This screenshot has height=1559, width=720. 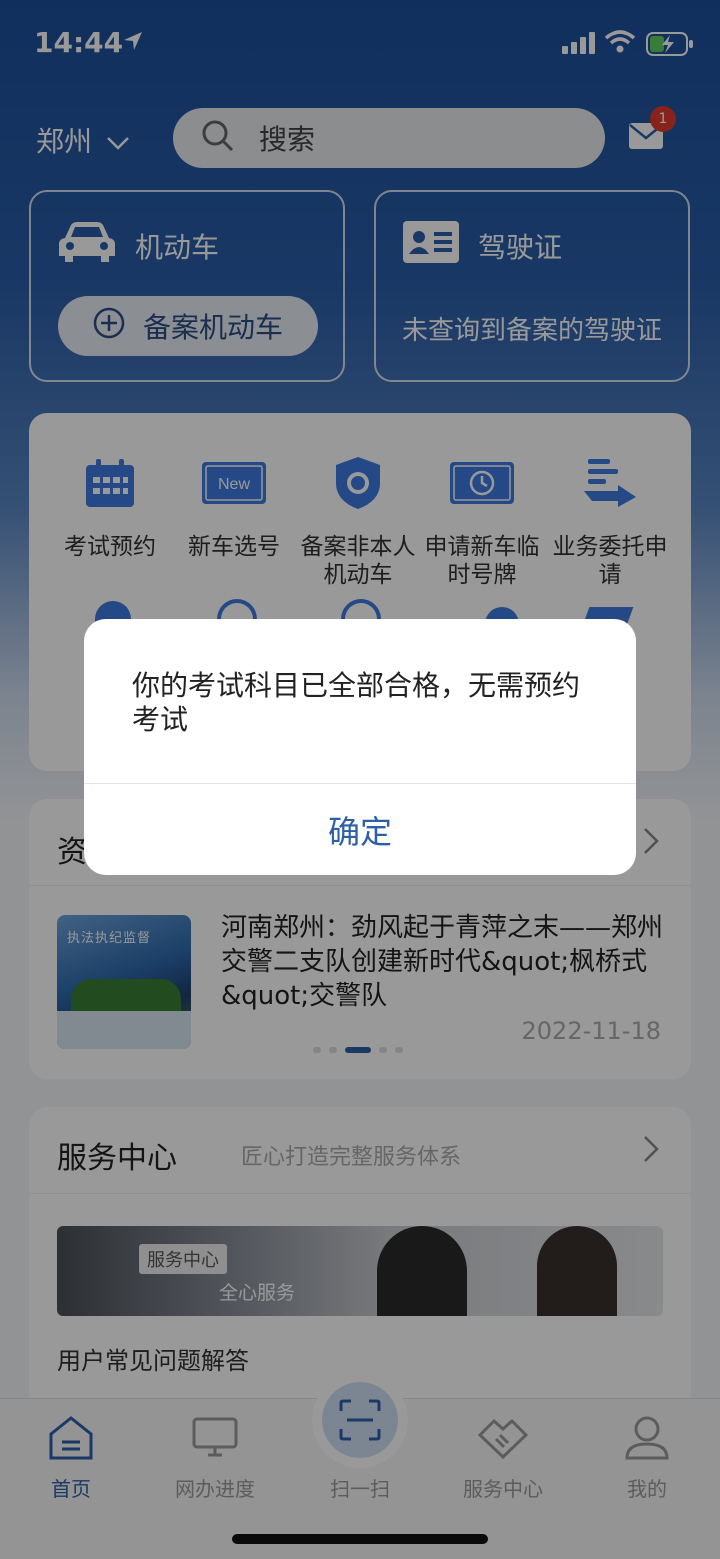 What do you see at coordinates (360, 747) in the screenshot?
I see `alert-dialog: 你的考试科目已全部合格，无需预约考试 确定` at bounding box center [360, 747].